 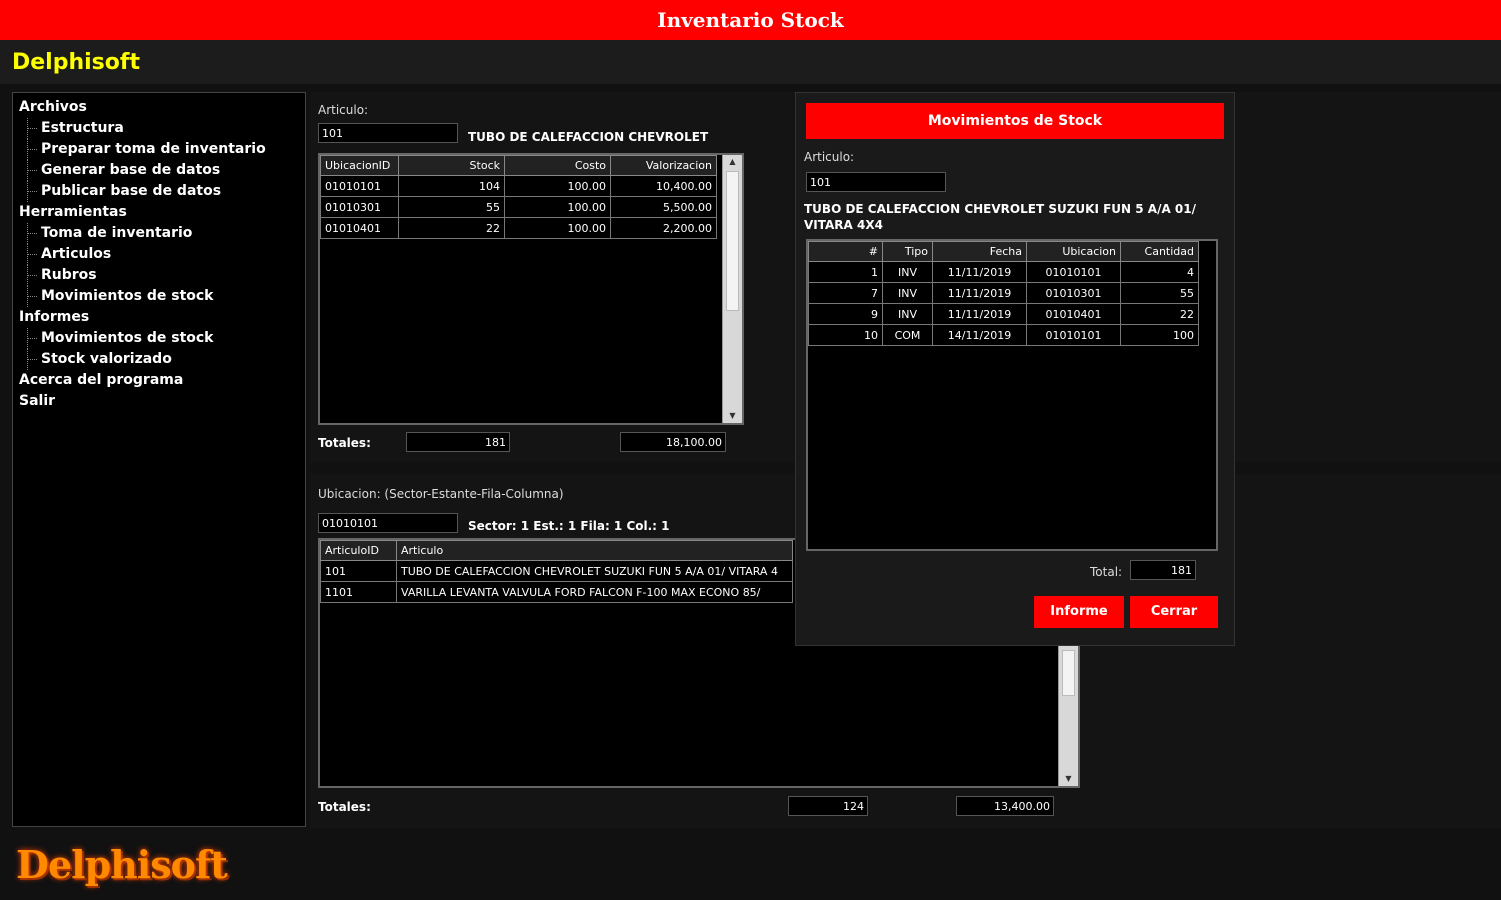 I want to click on cell-stock: 104, so click(x=451, y=186).